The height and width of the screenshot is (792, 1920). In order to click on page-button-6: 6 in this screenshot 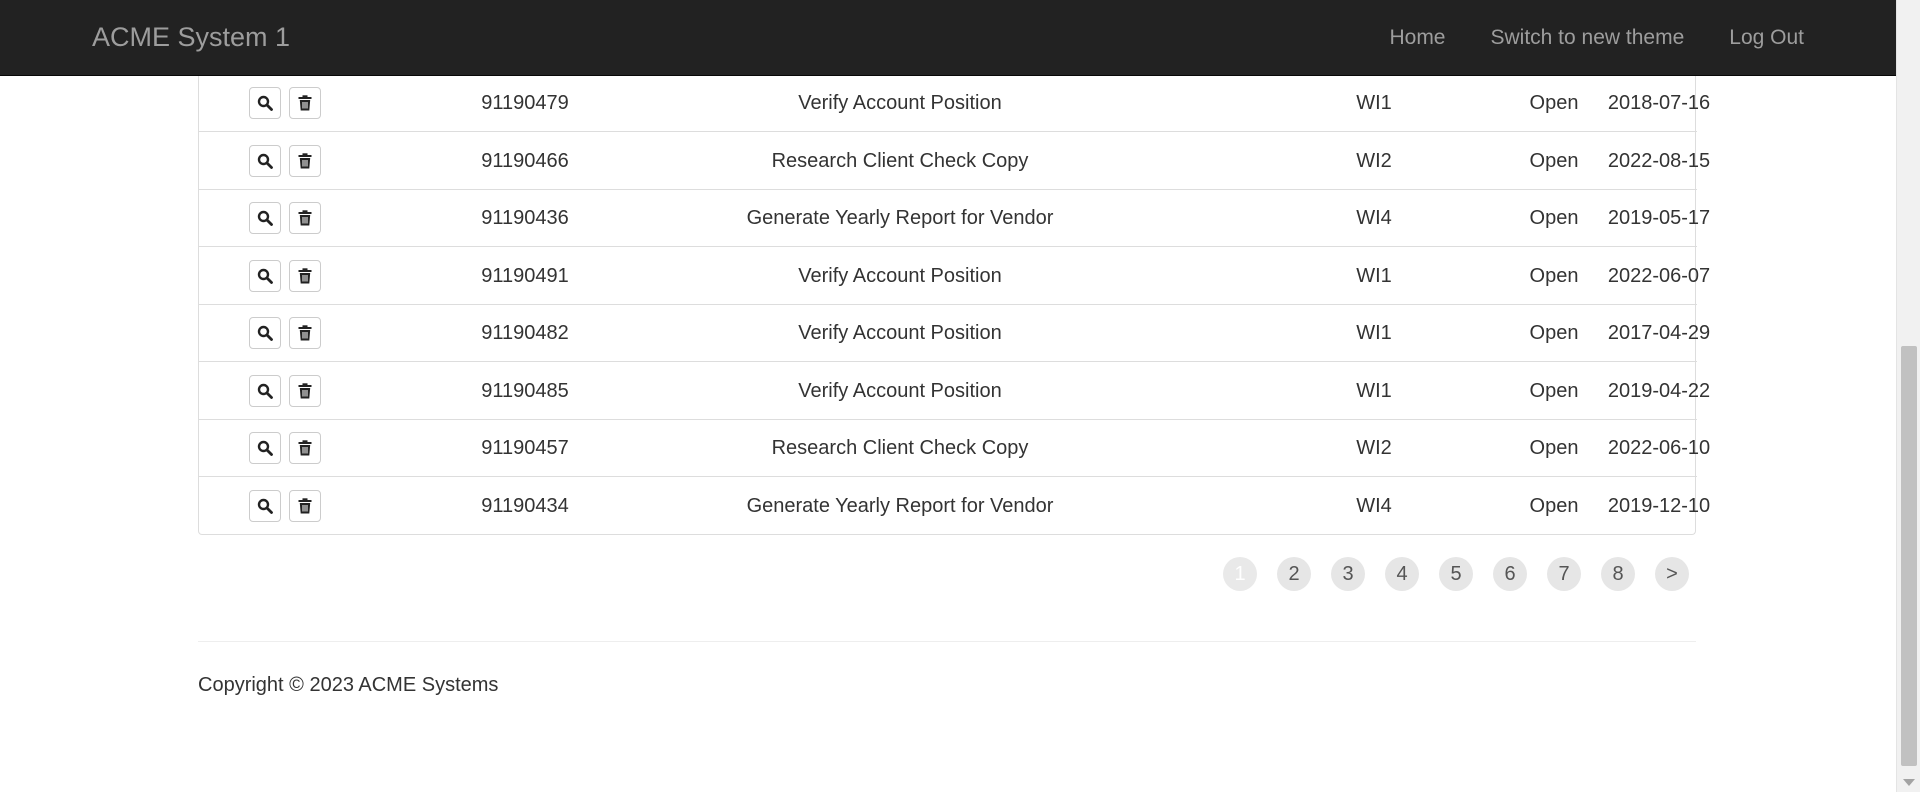, I will do `click(1510, 574)`.